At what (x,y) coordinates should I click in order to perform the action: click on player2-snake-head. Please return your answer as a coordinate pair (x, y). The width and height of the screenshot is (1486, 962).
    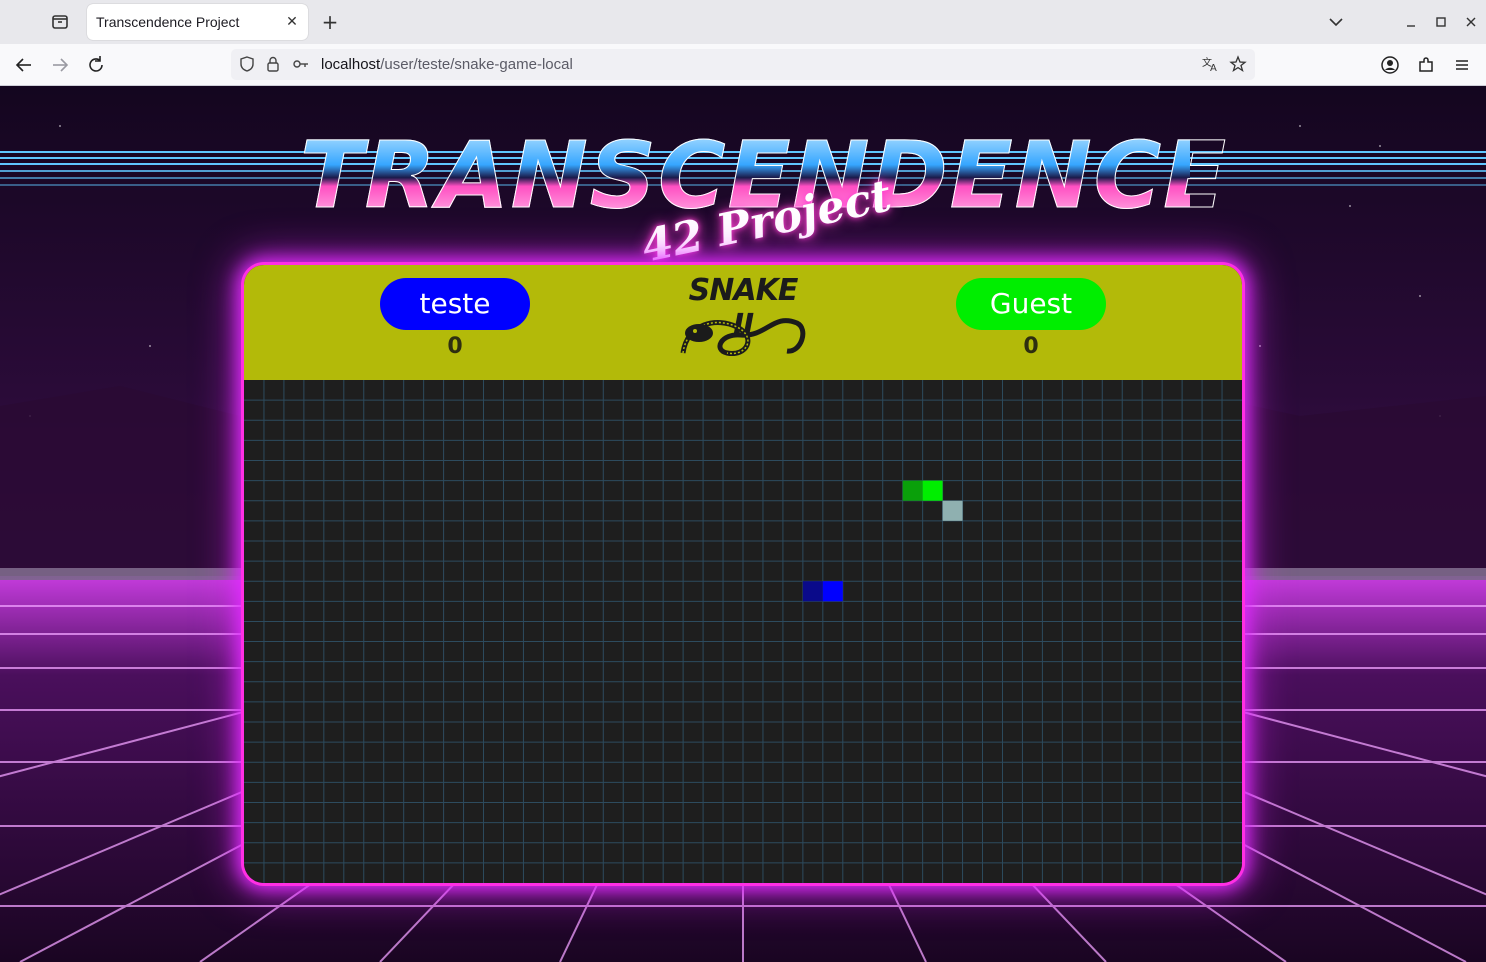
    Looking at the image, I should click on (932, 490).